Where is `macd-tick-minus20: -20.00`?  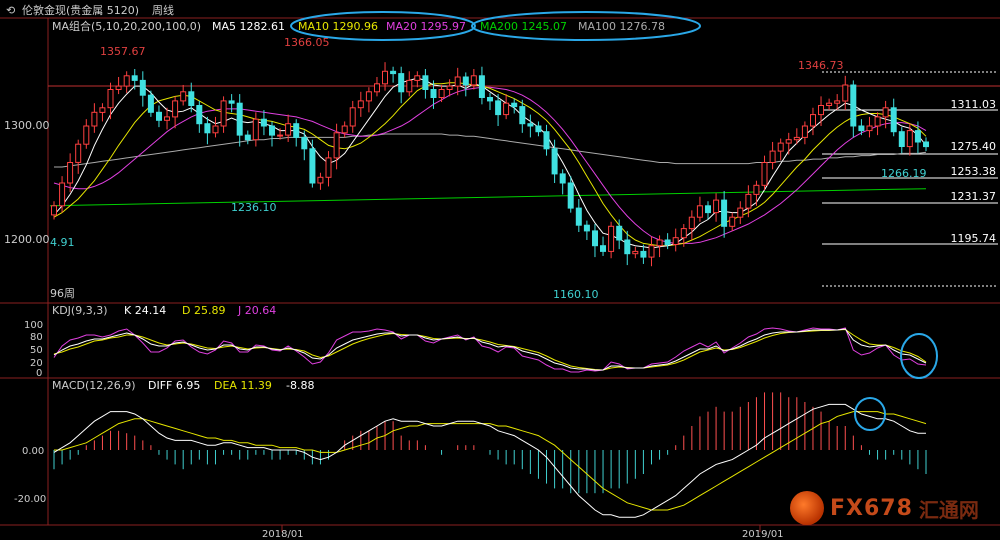
macd-tick-minus20: -20.00 is located at coordinates (30, 499).